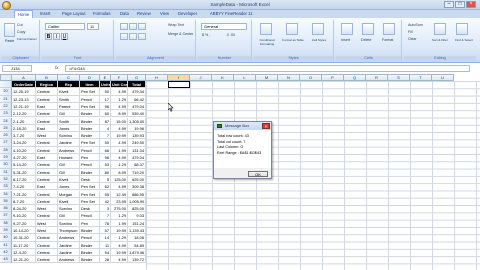  I want to click on table-cell: 3-24-20, so click(24, 143).